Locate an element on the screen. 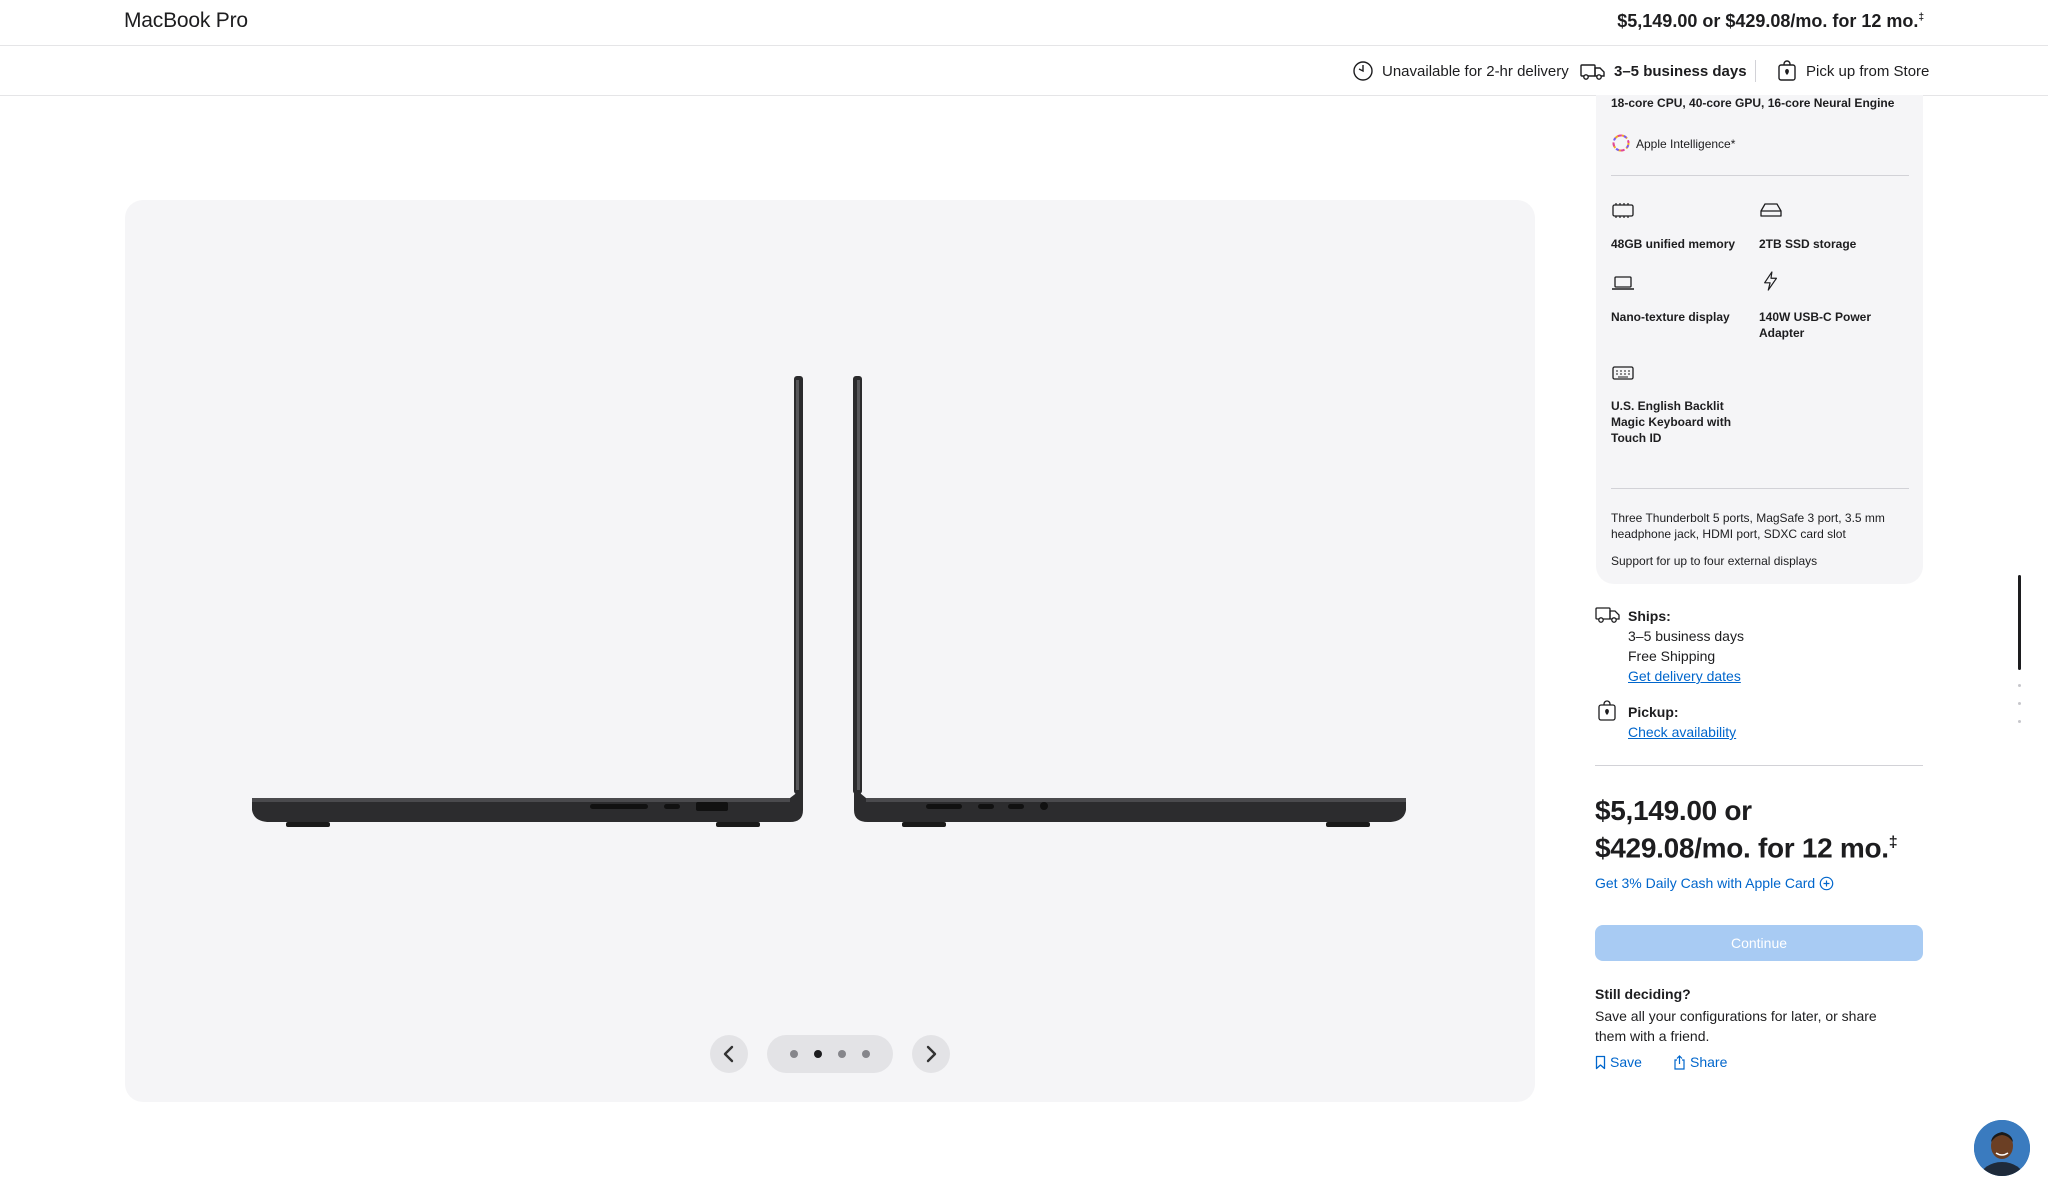 The width and height of the screenshot is (2048, 1194). bookmark-icon is located at coordinates (1600, 1062).